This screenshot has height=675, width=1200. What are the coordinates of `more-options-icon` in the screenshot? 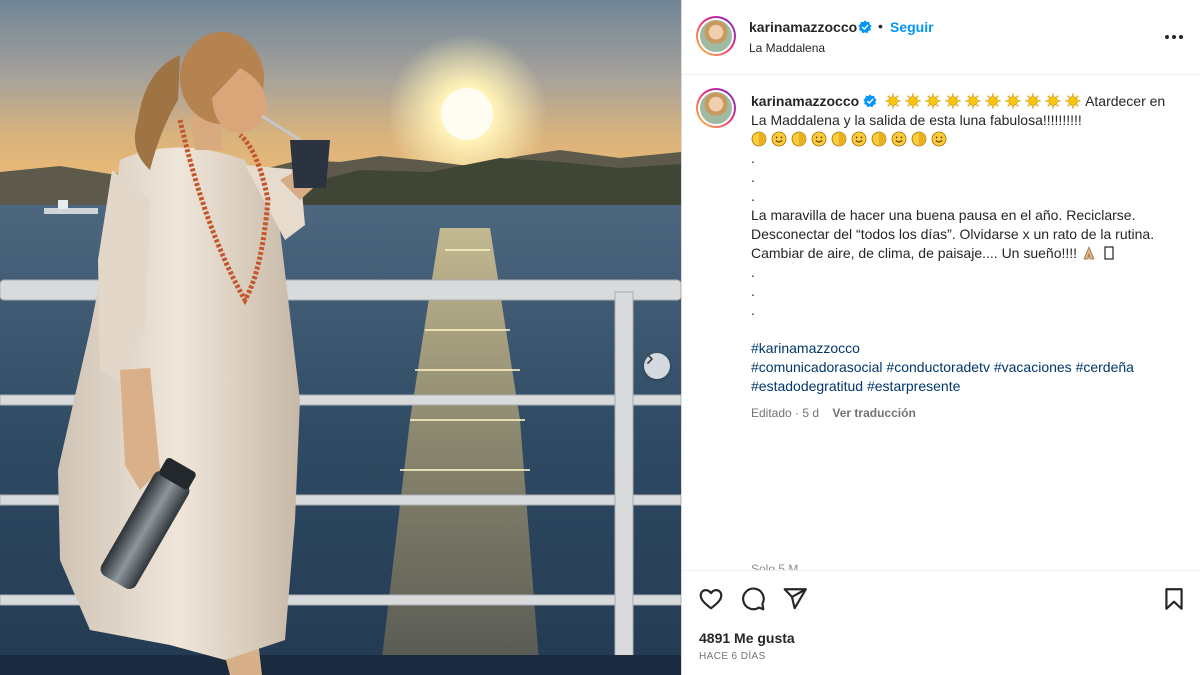 It's located at (1174, 37).